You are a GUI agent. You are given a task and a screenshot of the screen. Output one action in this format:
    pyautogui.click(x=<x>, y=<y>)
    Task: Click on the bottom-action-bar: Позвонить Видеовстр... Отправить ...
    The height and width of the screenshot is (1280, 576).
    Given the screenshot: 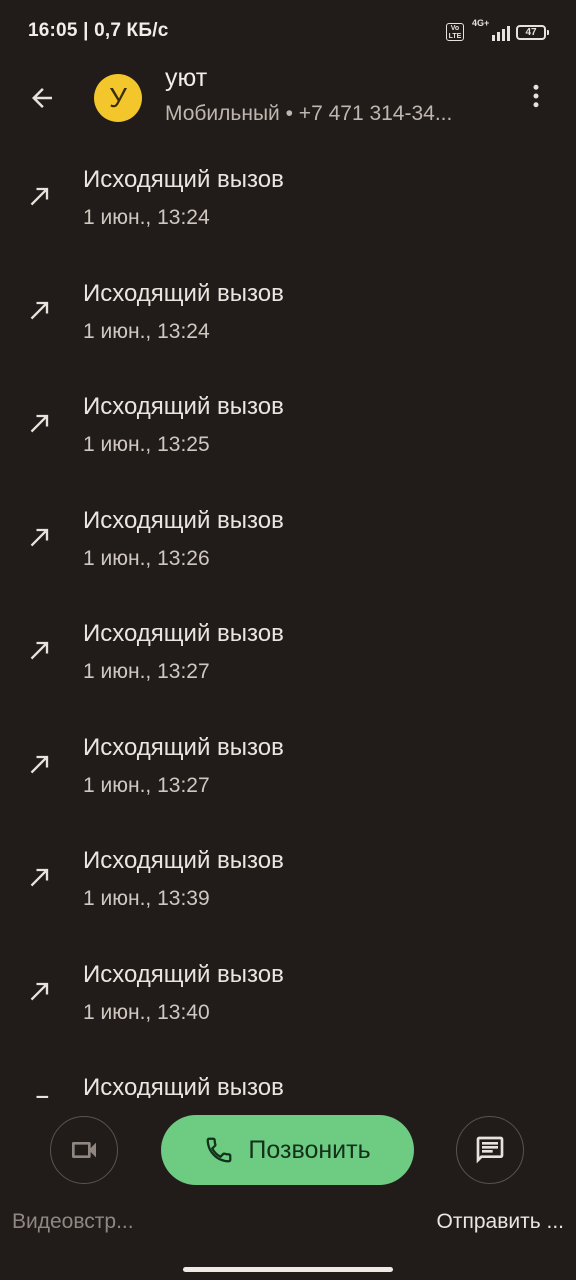 What is the action you would take?
    pyautogui.click(x=288, y=1189)
    